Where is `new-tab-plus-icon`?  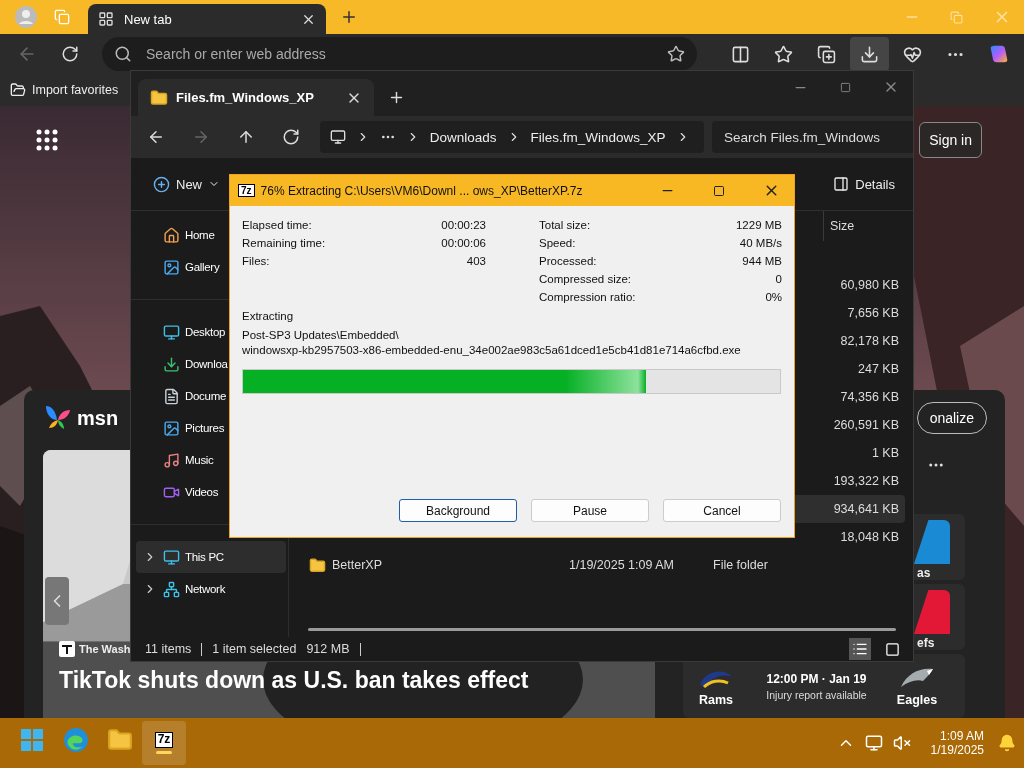 new-tab-plus-icon is located at coordinates (396, 97).